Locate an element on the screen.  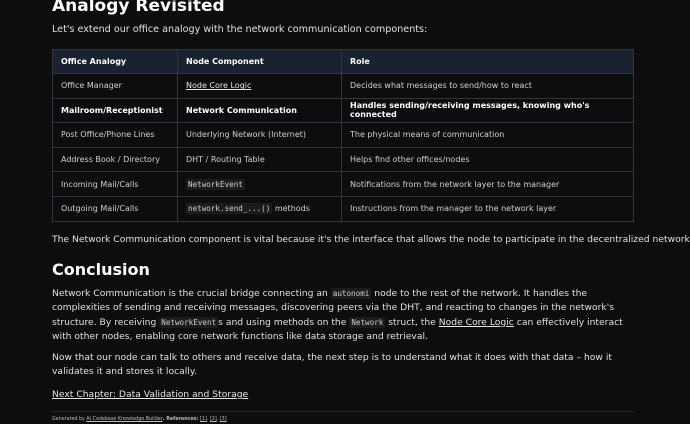
section-title-conclusion: Conclusion is located at coordinates (101, 269).